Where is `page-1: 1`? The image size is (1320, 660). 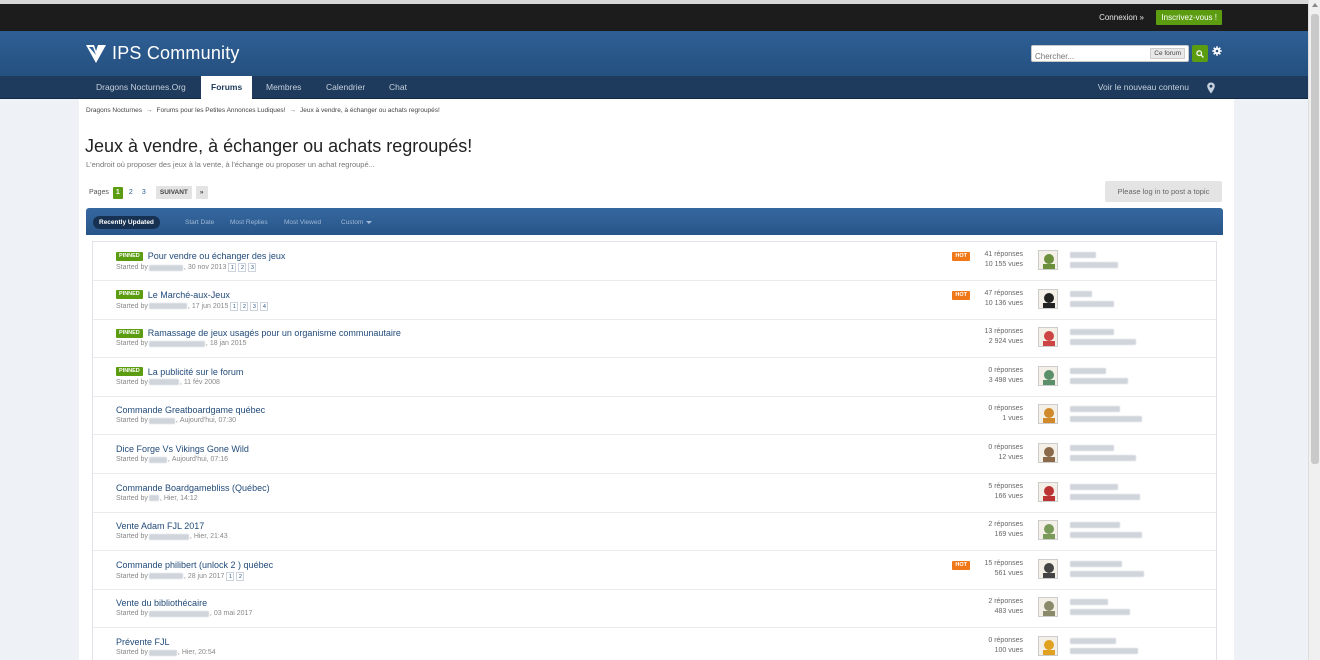
page-1: 1 is located at coordinates (117, 192).